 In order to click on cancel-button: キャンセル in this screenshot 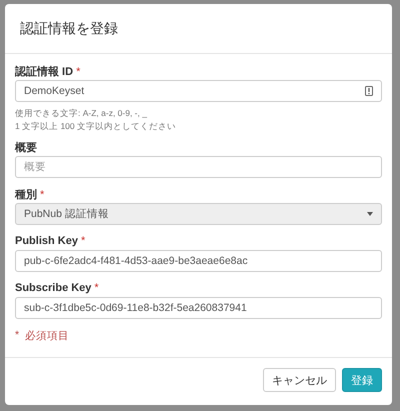, I will do `click(299, 380)`.